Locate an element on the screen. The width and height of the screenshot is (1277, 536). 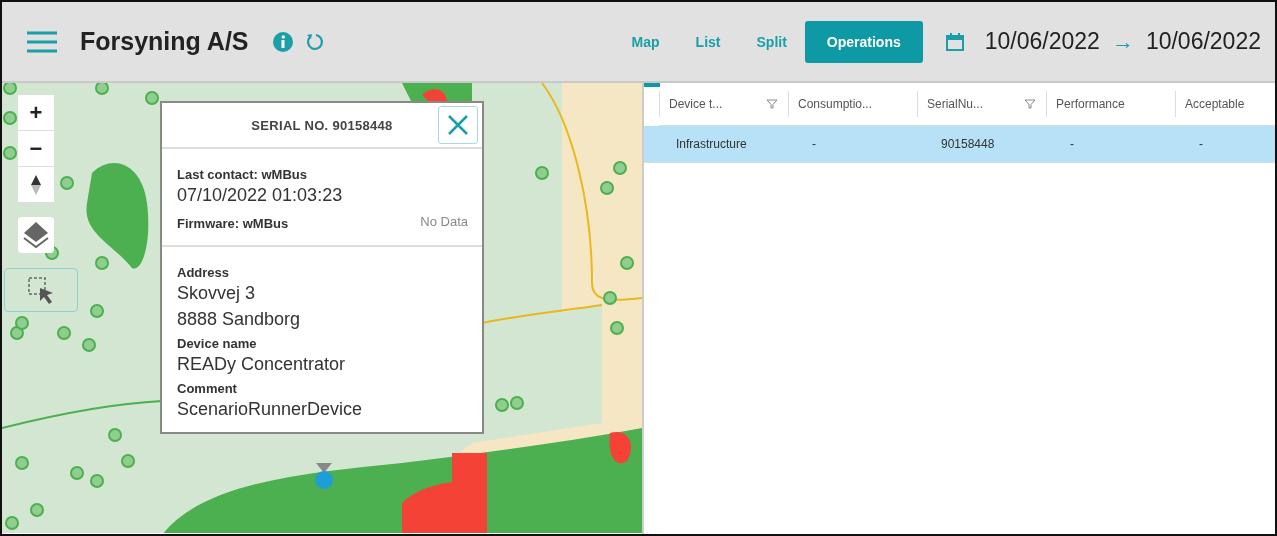
date-arrow: → is located at coordinates (1122, 41).